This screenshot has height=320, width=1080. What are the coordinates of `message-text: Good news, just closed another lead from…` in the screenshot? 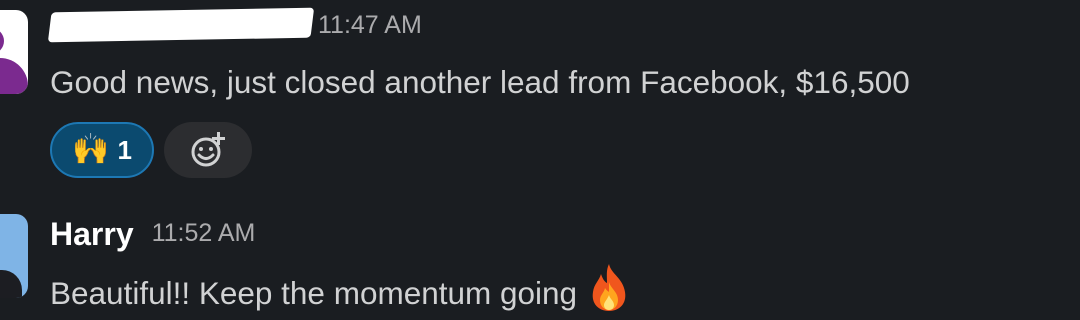 It's located at (480, 82).